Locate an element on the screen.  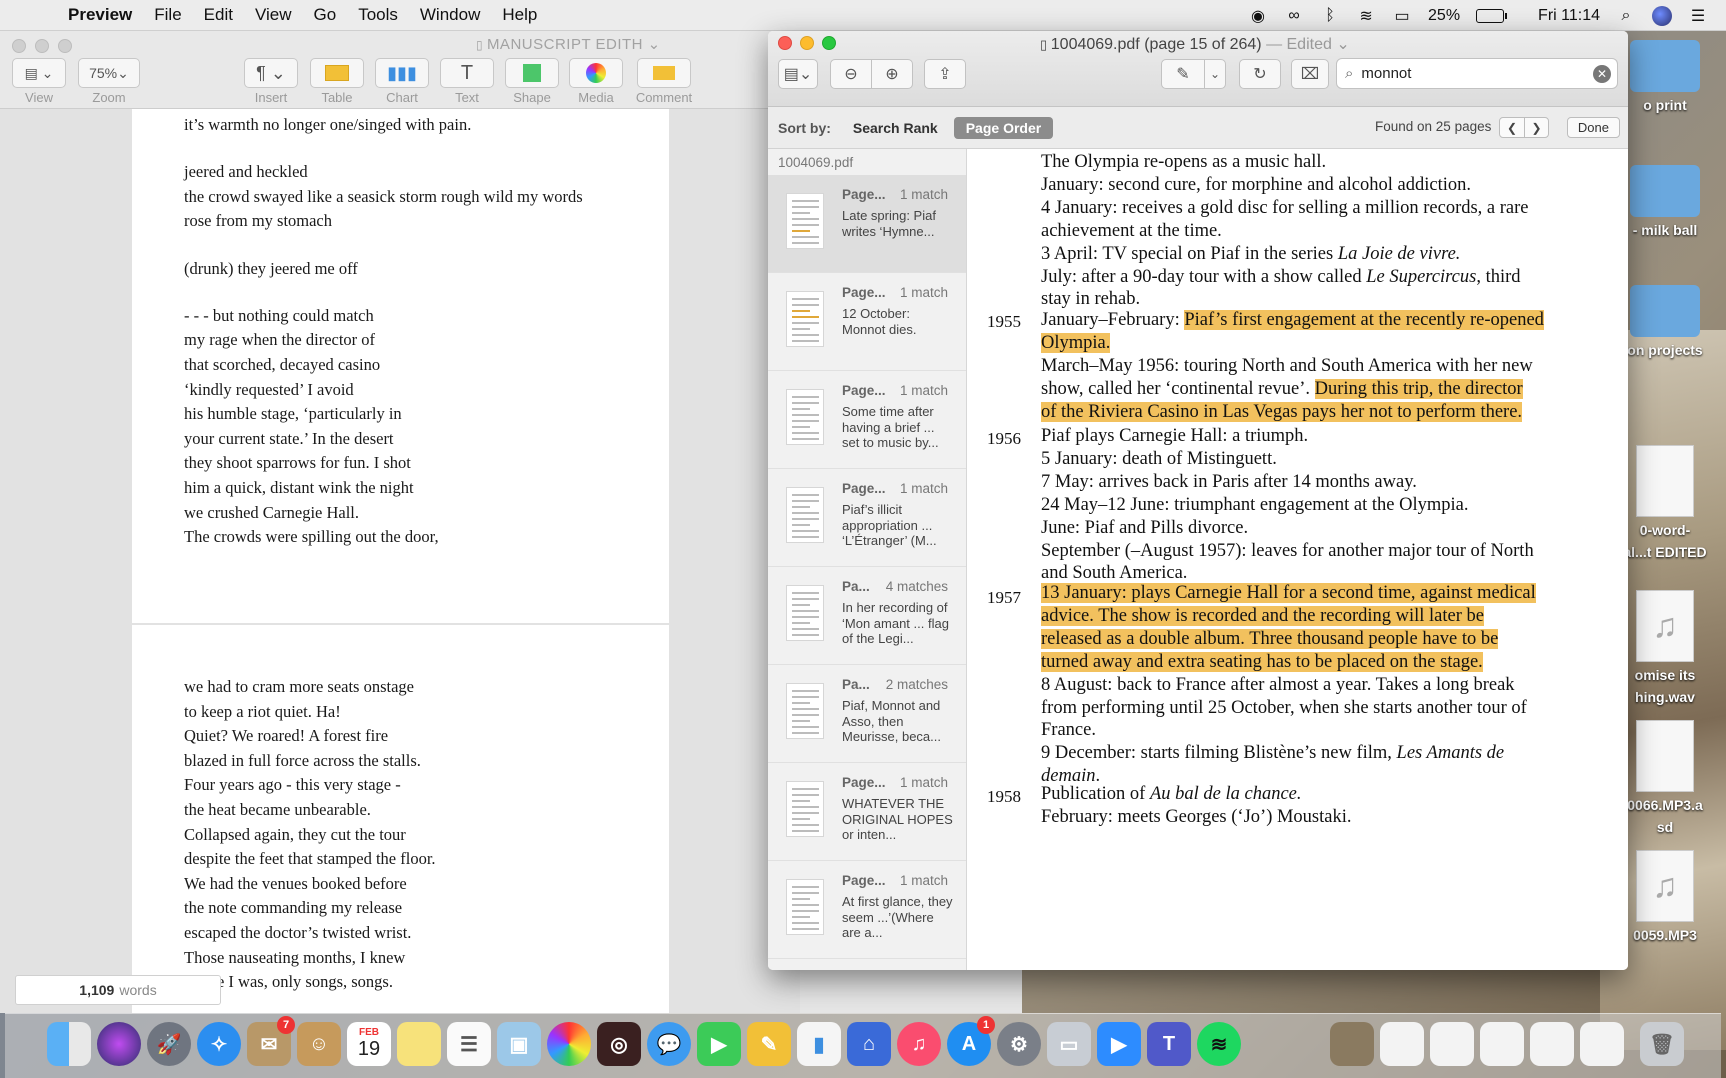
safari-icon: ✧ is located at coordinates (219, 1044).